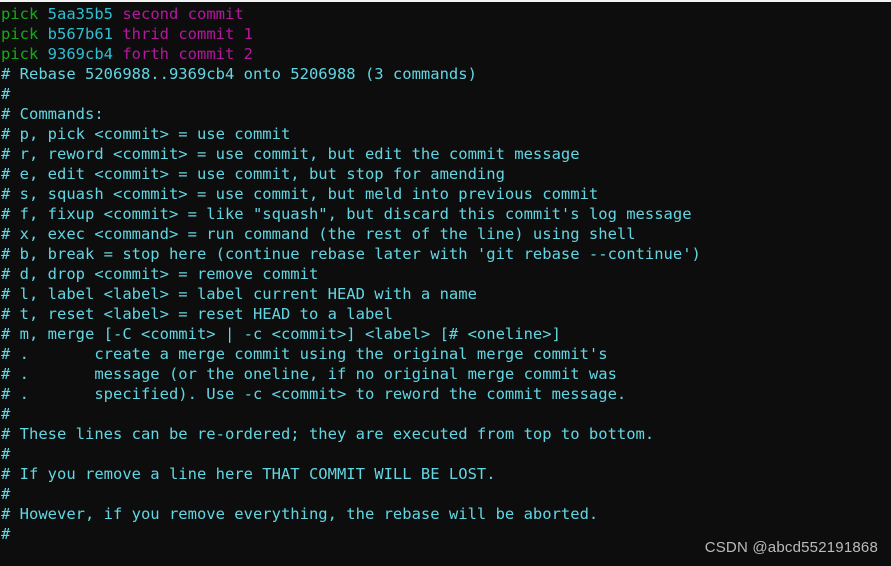 The image size is (891, 566). I want to click on comment-line: # Commands:, so click(52, 114).